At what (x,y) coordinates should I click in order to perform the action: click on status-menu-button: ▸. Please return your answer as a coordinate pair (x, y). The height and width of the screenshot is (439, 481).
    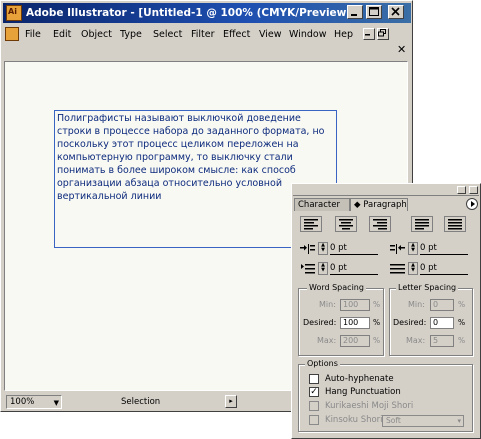
    Looking at the image, I should click on (231, 401).